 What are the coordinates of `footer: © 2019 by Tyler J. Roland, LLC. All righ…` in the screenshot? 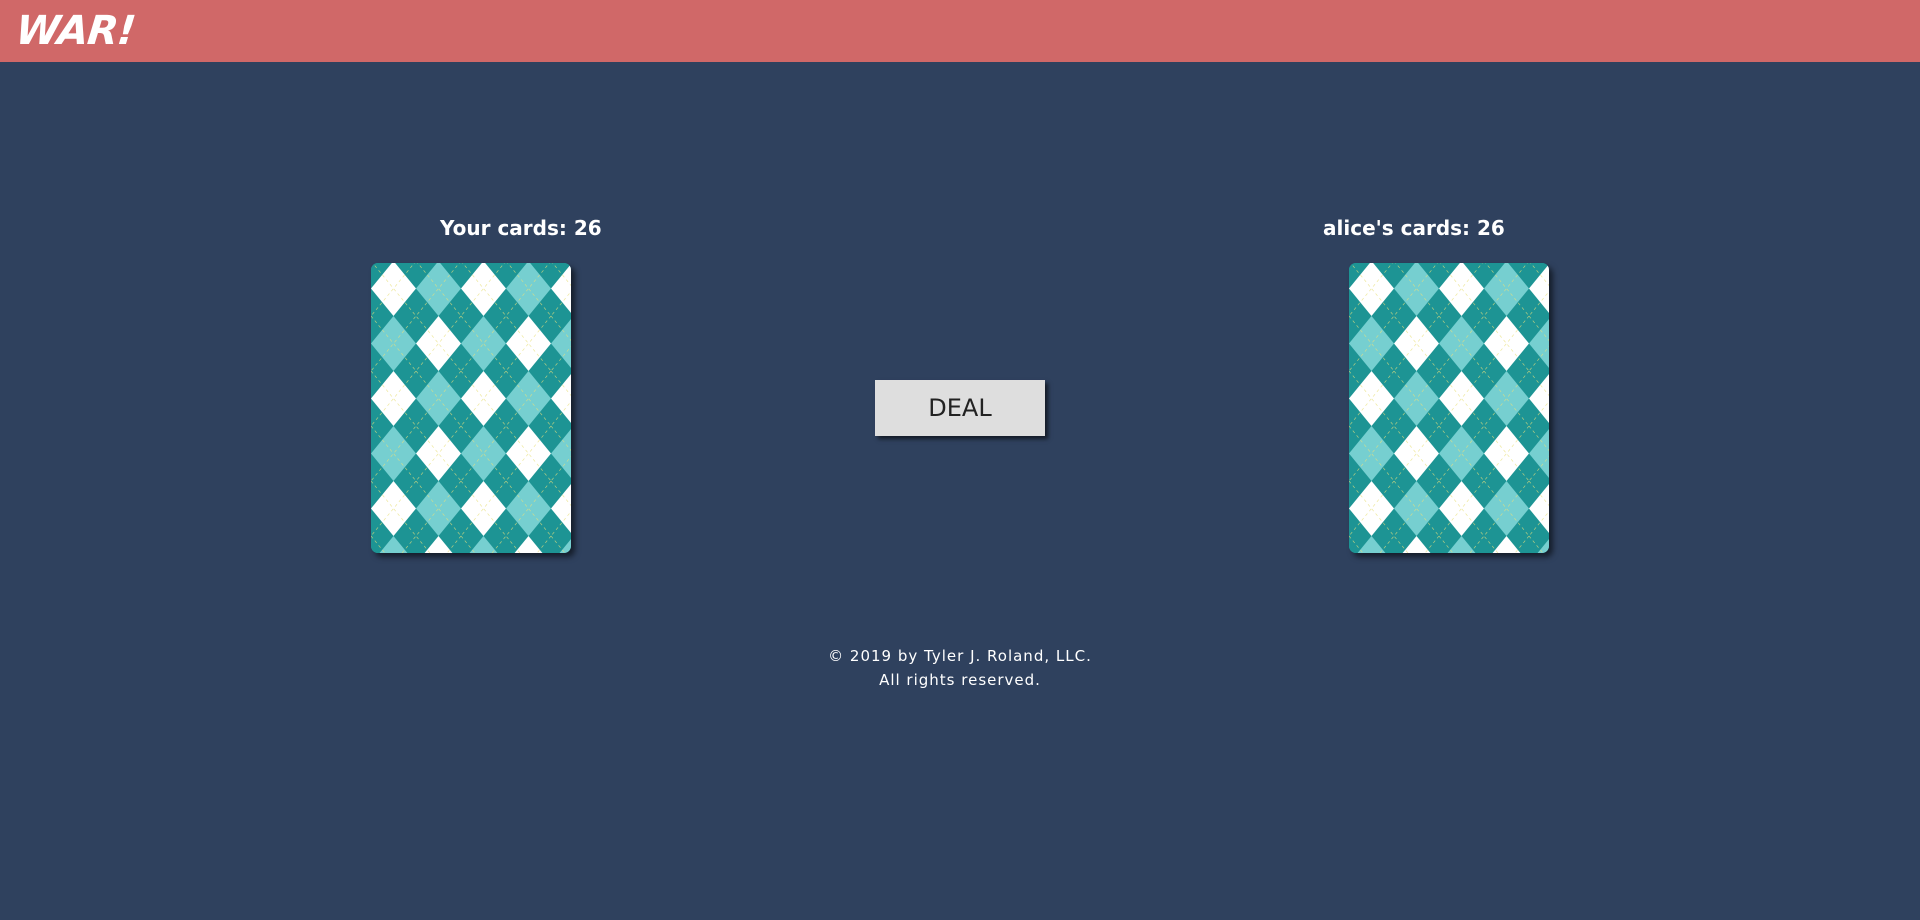 It's located at (960, 668).